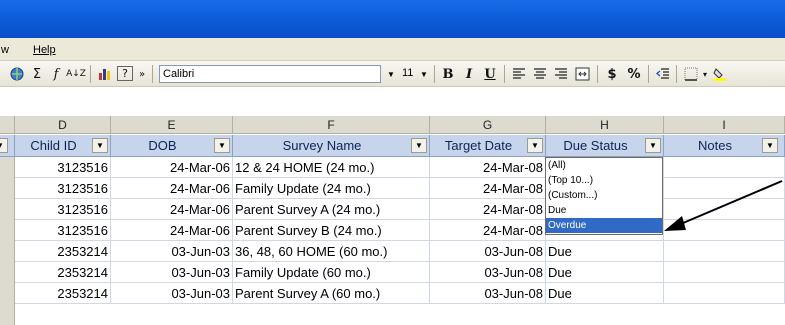 This screenshot has width=785, height=325. What do you see at coordinates (723, 205) in the screenshot?
I see `annotation-arrow` at bounding box center [723, 205].